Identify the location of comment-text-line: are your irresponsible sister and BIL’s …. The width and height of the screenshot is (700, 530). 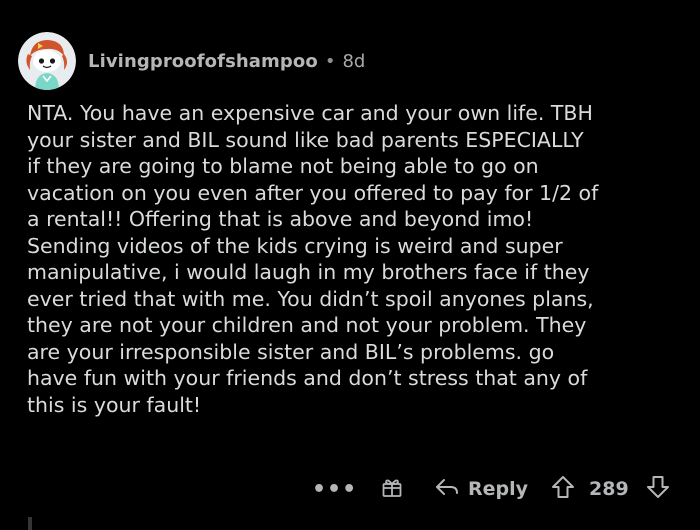
(291, 351).